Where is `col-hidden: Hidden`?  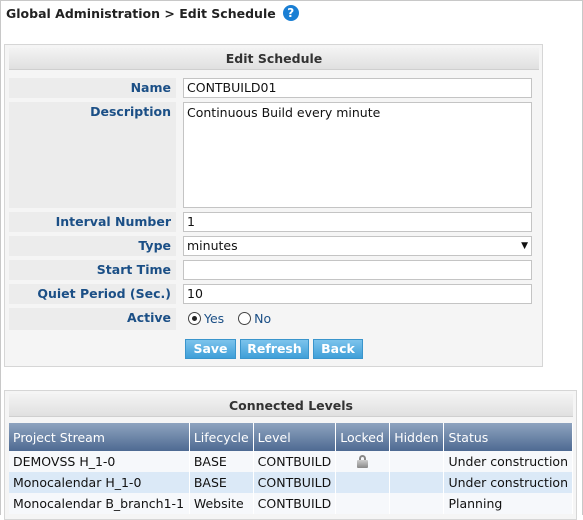 col-hidden: Hidden is located at coordinates (417, 437).